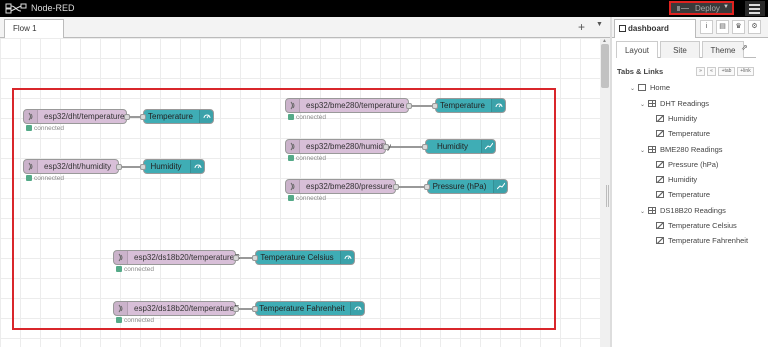  Describe the element at coordinates (308, 308) in the screenshot. I see `ui-gauge-node-ds18b20-fahrenheit: Temperature Fahrenheit` at that location.